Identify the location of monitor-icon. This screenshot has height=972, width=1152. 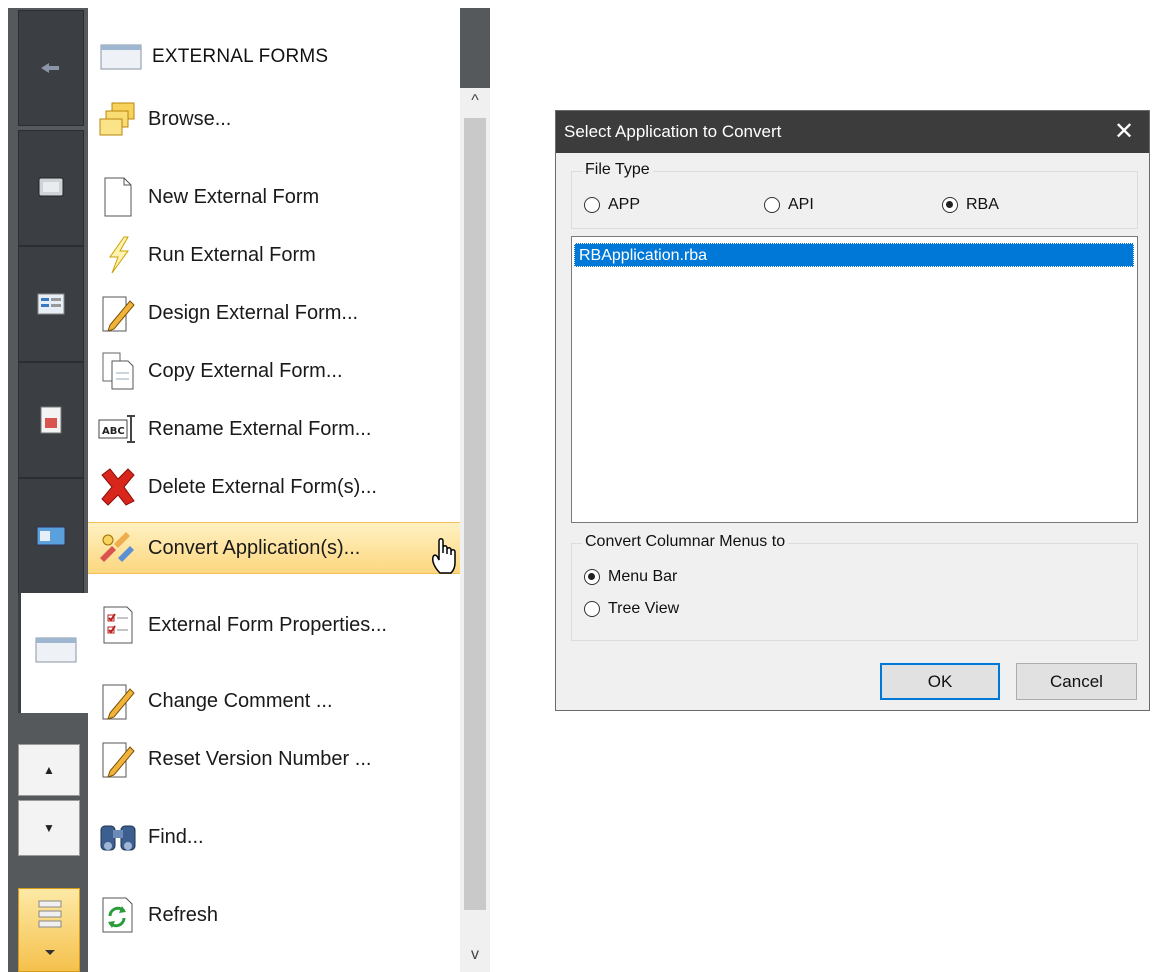
(51, 187).